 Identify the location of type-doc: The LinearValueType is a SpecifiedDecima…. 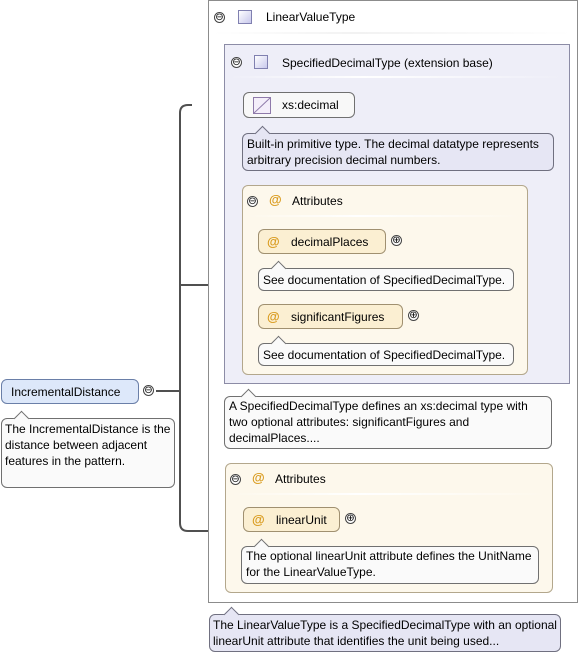
(385, 629).